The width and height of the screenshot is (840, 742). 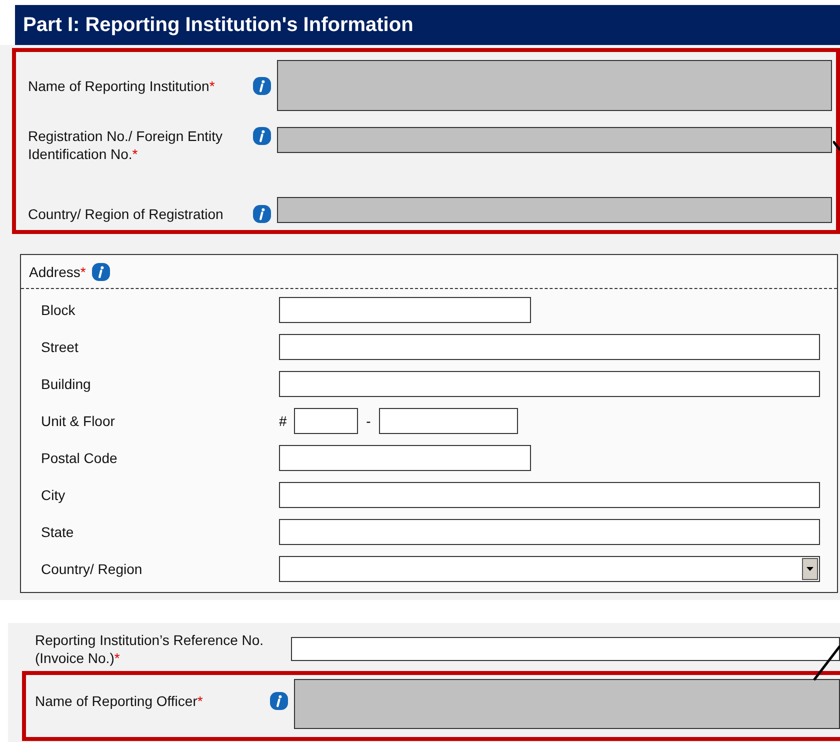 I want to click on unit-prefix: #, so click(x=283, y=421).